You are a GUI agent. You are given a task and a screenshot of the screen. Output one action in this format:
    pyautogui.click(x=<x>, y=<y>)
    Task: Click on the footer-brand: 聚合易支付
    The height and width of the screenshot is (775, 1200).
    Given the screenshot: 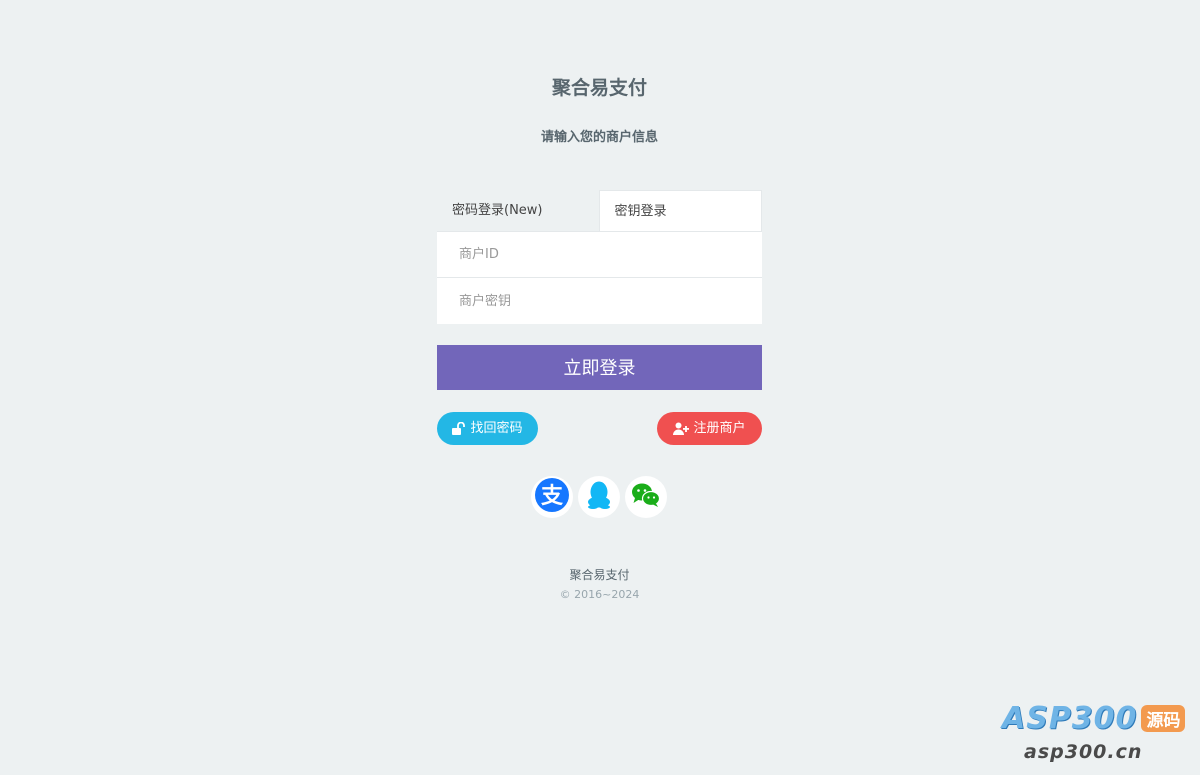 What is the action you would take?
    pyautogui.click(x=599, y=575)
    